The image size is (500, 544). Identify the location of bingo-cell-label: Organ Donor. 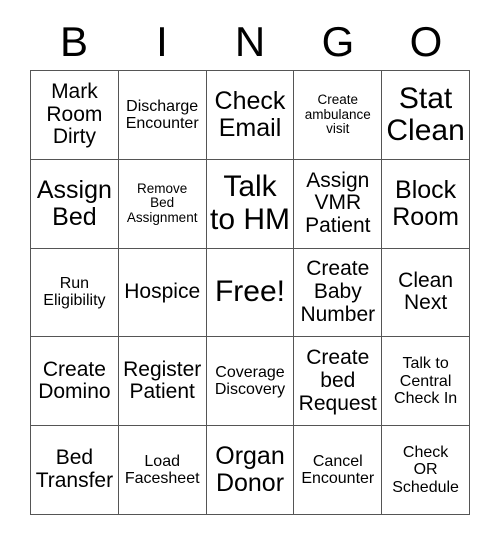
(250, 470).